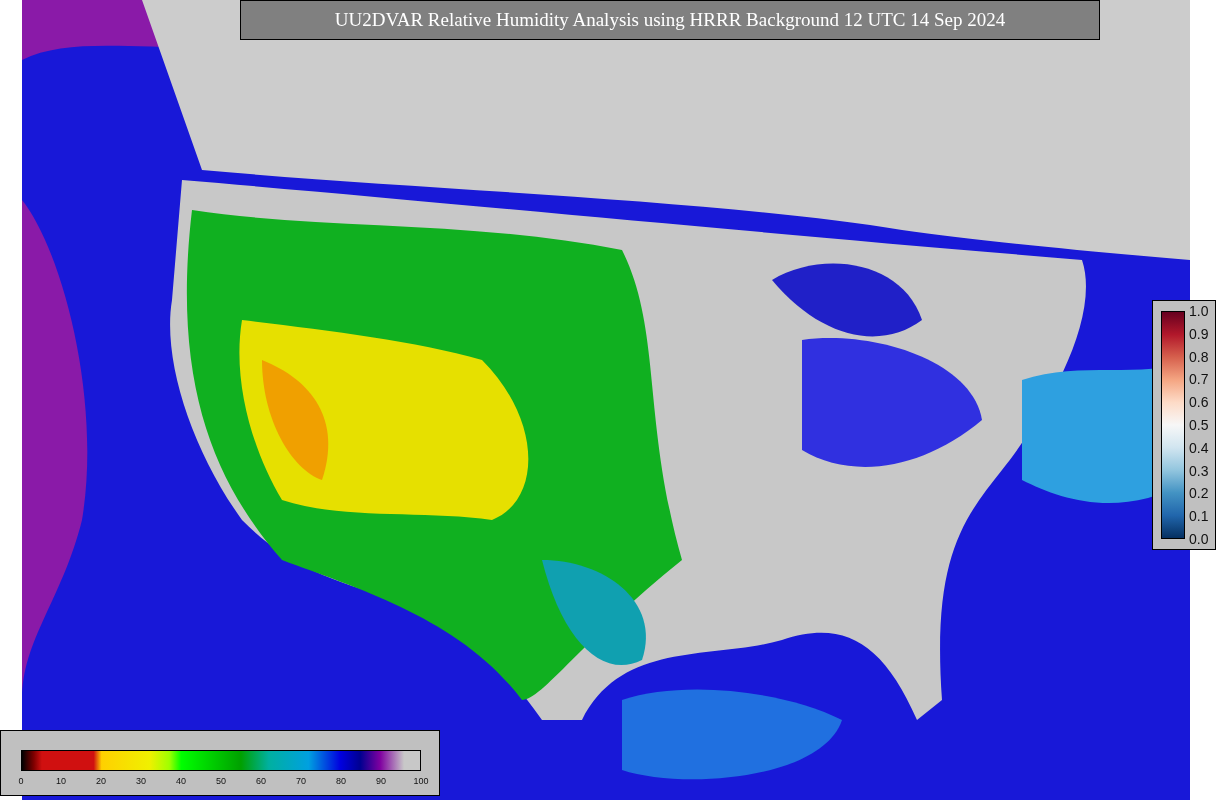  I want to click on tick-label: 40, so click(181, 781).